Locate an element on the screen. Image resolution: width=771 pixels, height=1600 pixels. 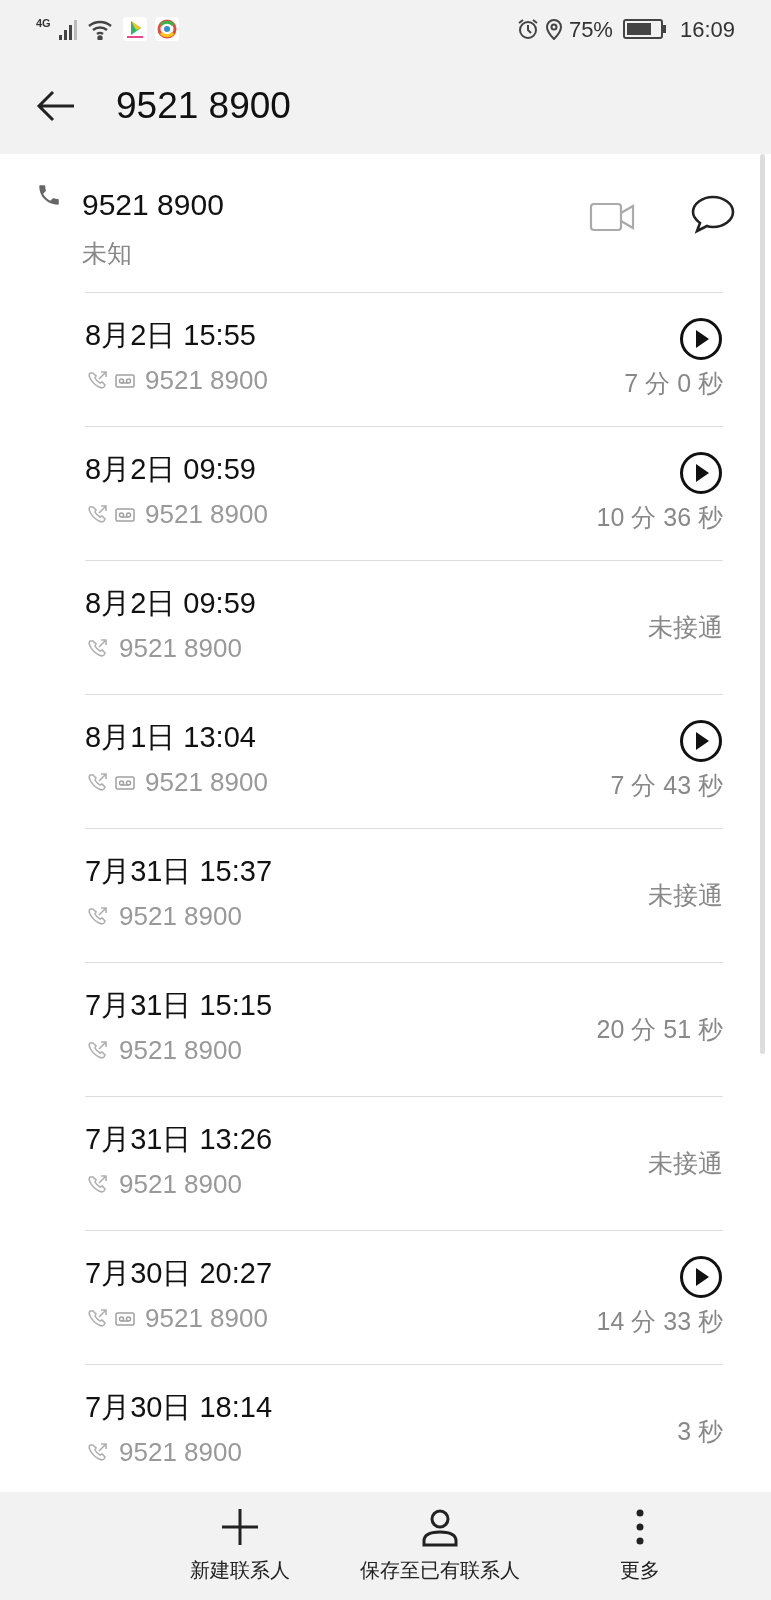
call-date: 7月30日 18:14 is located at coordinates (178, 1407).